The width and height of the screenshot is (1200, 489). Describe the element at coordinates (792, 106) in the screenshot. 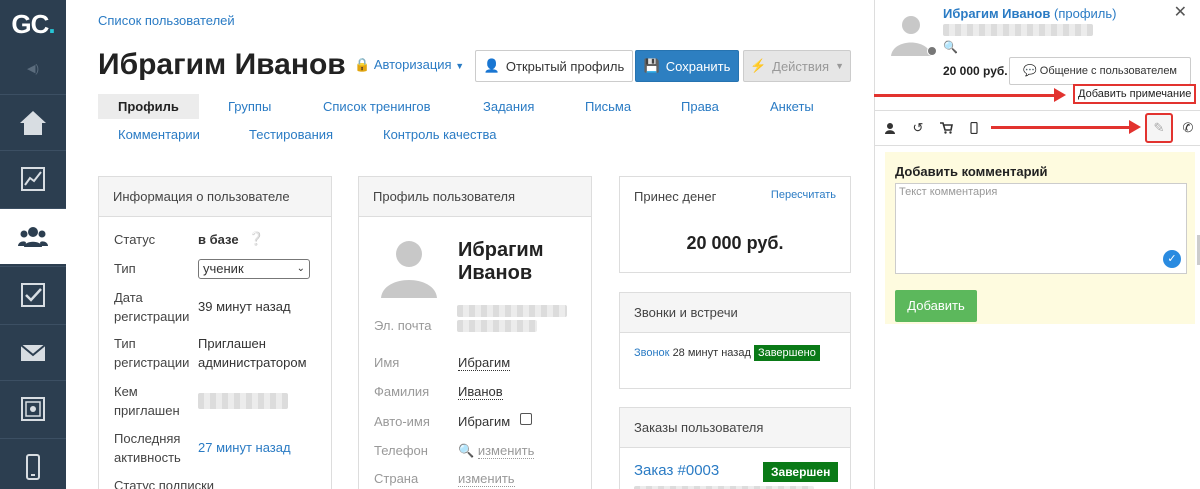

I see `tab-forms: Анкеты` at that location.